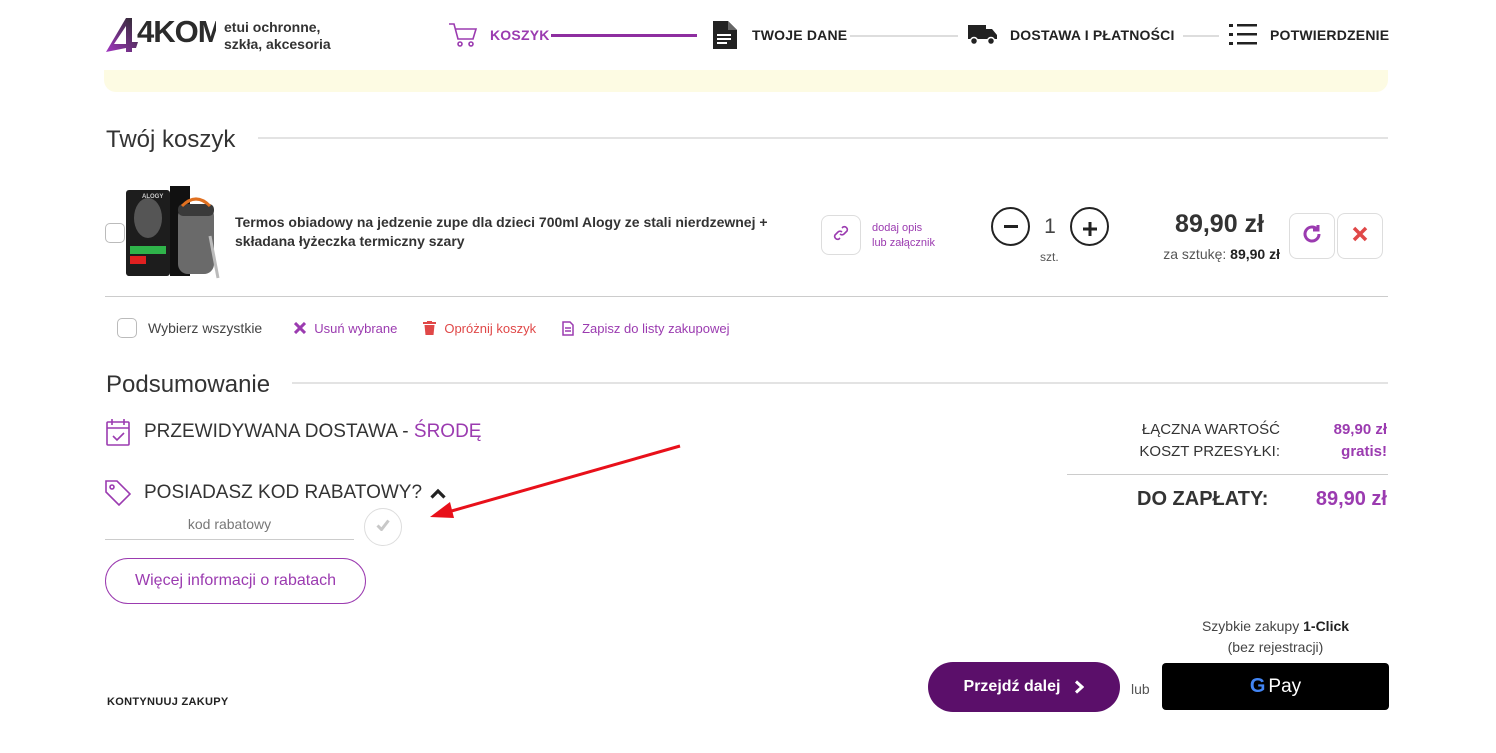  I want to click on step-your-data-label: TWOJE DANE, so click(800, 35).